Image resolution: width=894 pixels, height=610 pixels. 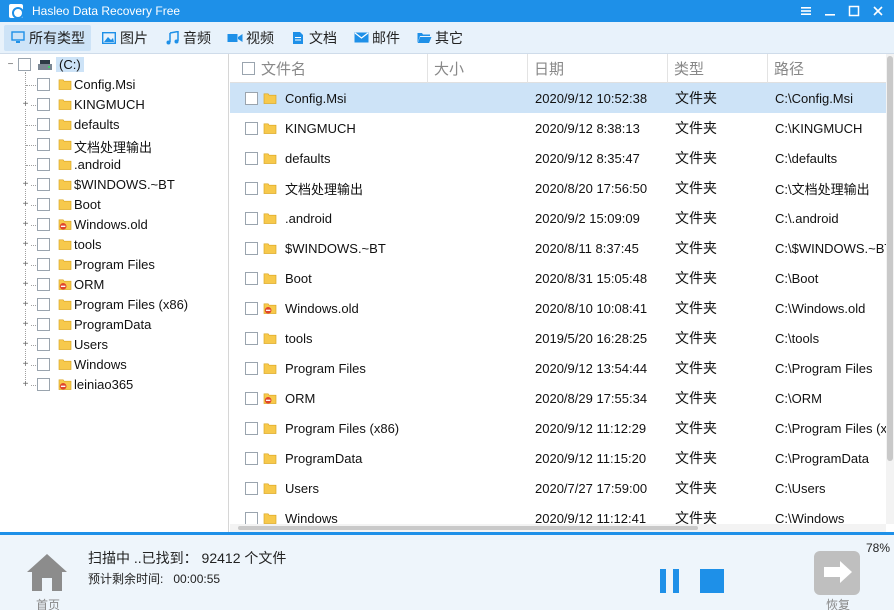 I want to click on table-horizontal-scrollbar, so click(x=558, y=528).